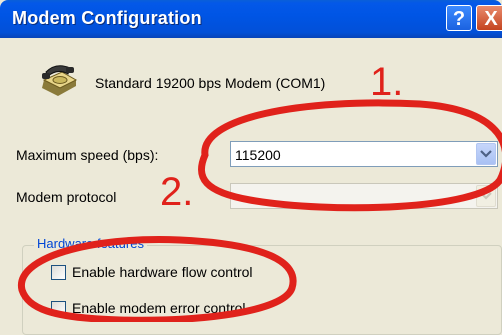  Describe the element at coordinates (58, 308) in the screenshot. I see `modem-error-control-checkbox` at that location.